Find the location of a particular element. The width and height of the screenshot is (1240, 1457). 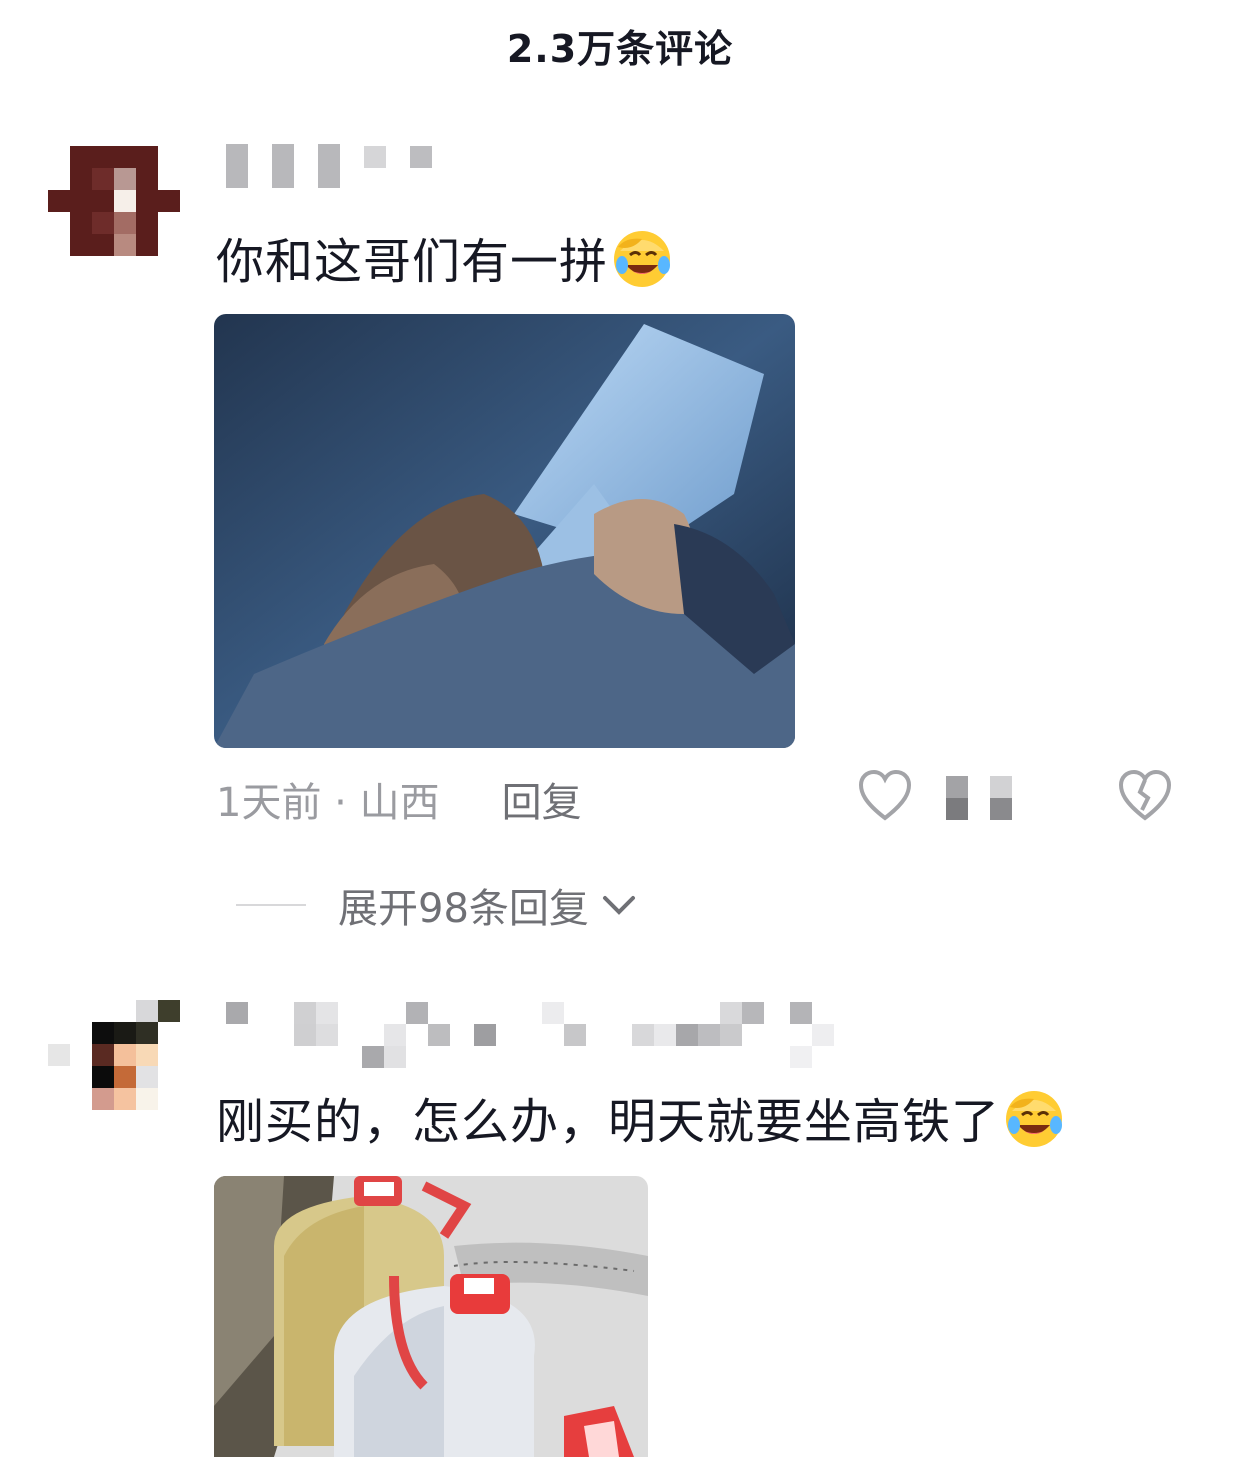

comment-meta: 1天前 · 山西 回复 is located at coordinates (399, 799).